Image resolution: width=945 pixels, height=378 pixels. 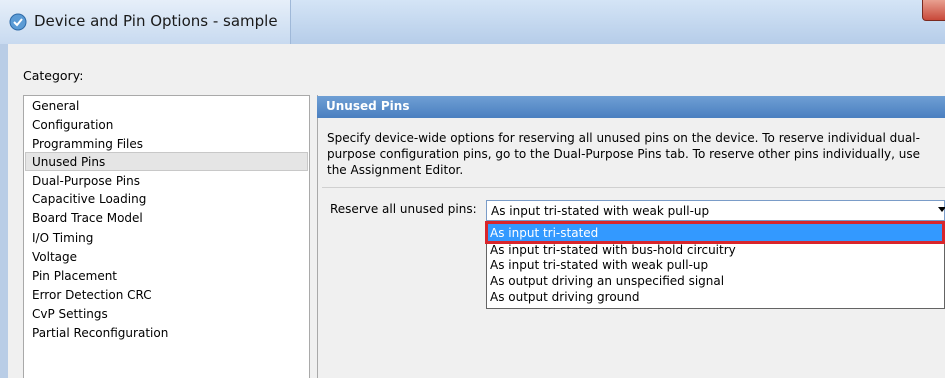 I want to click on category-item-board-trace-model: Board Trace Model, so click(x=87, y=218).